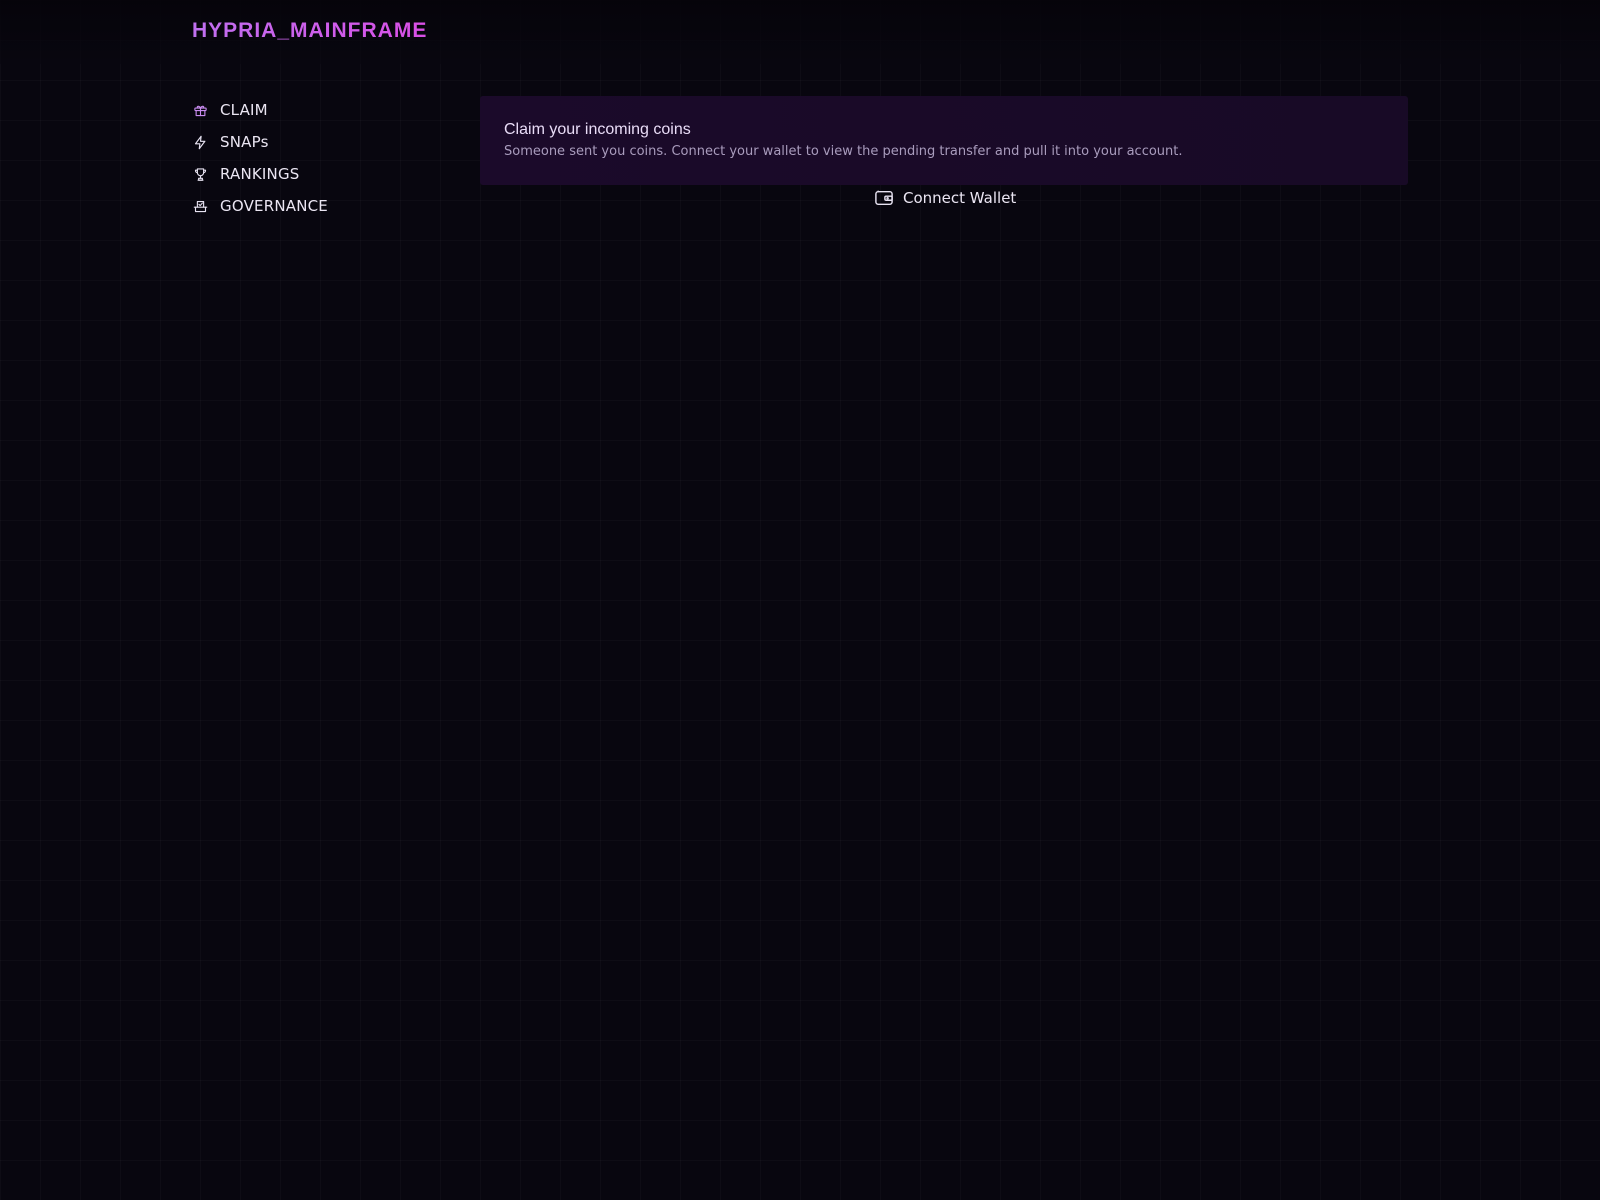 The width and height of the screenshot is (1600, 1200). Describe the element at coordinates (244, 142) in the screenshot. I see `sidebar-item-label: SNAPs` at that location.